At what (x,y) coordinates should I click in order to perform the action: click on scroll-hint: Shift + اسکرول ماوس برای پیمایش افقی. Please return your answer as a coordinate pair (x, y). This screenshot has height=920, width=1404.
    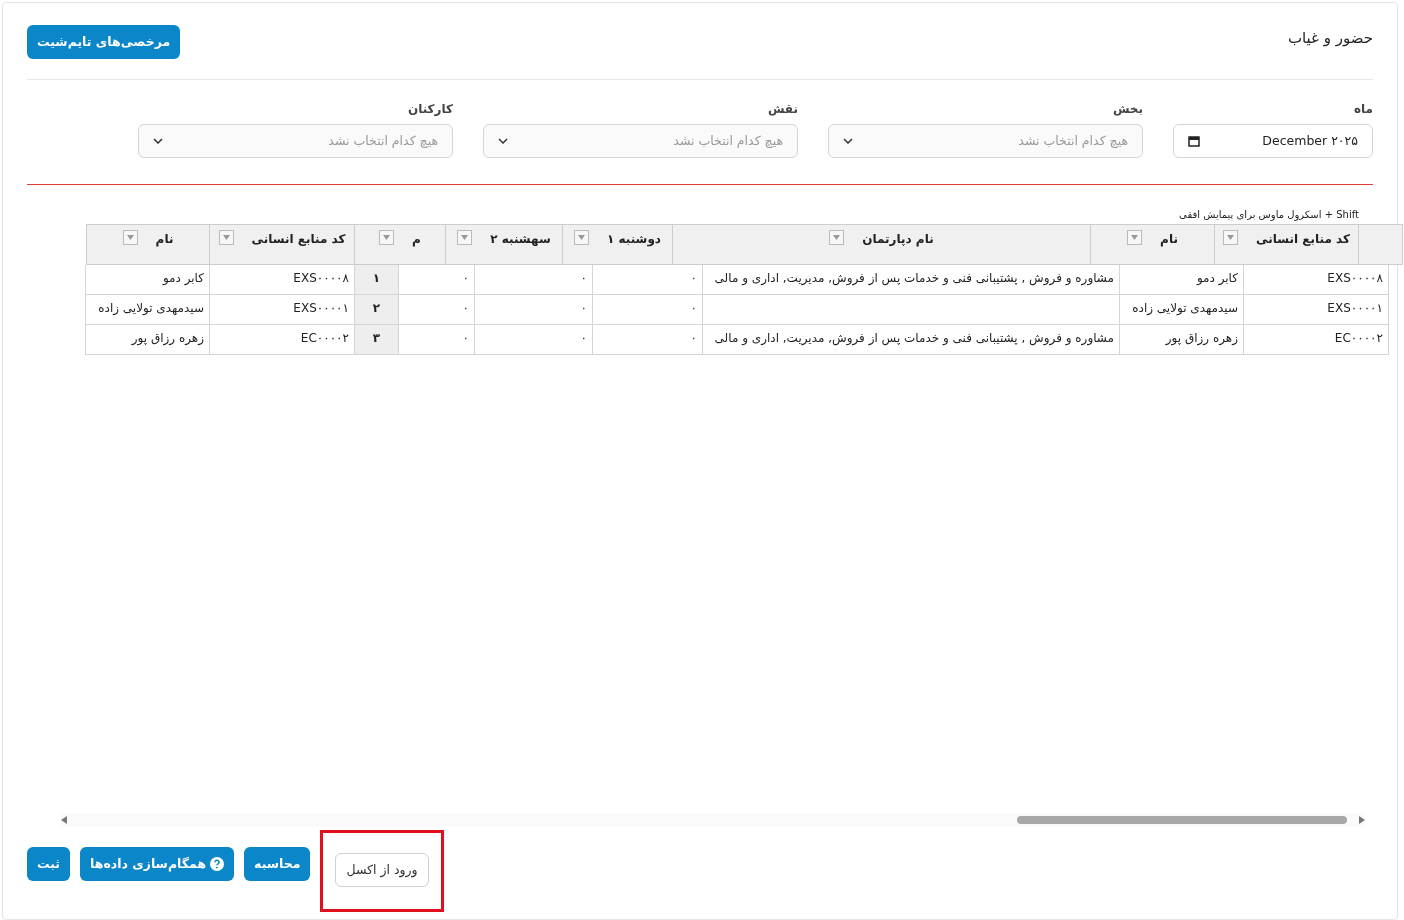
    Looking at the image, I should click on (1269, 215).